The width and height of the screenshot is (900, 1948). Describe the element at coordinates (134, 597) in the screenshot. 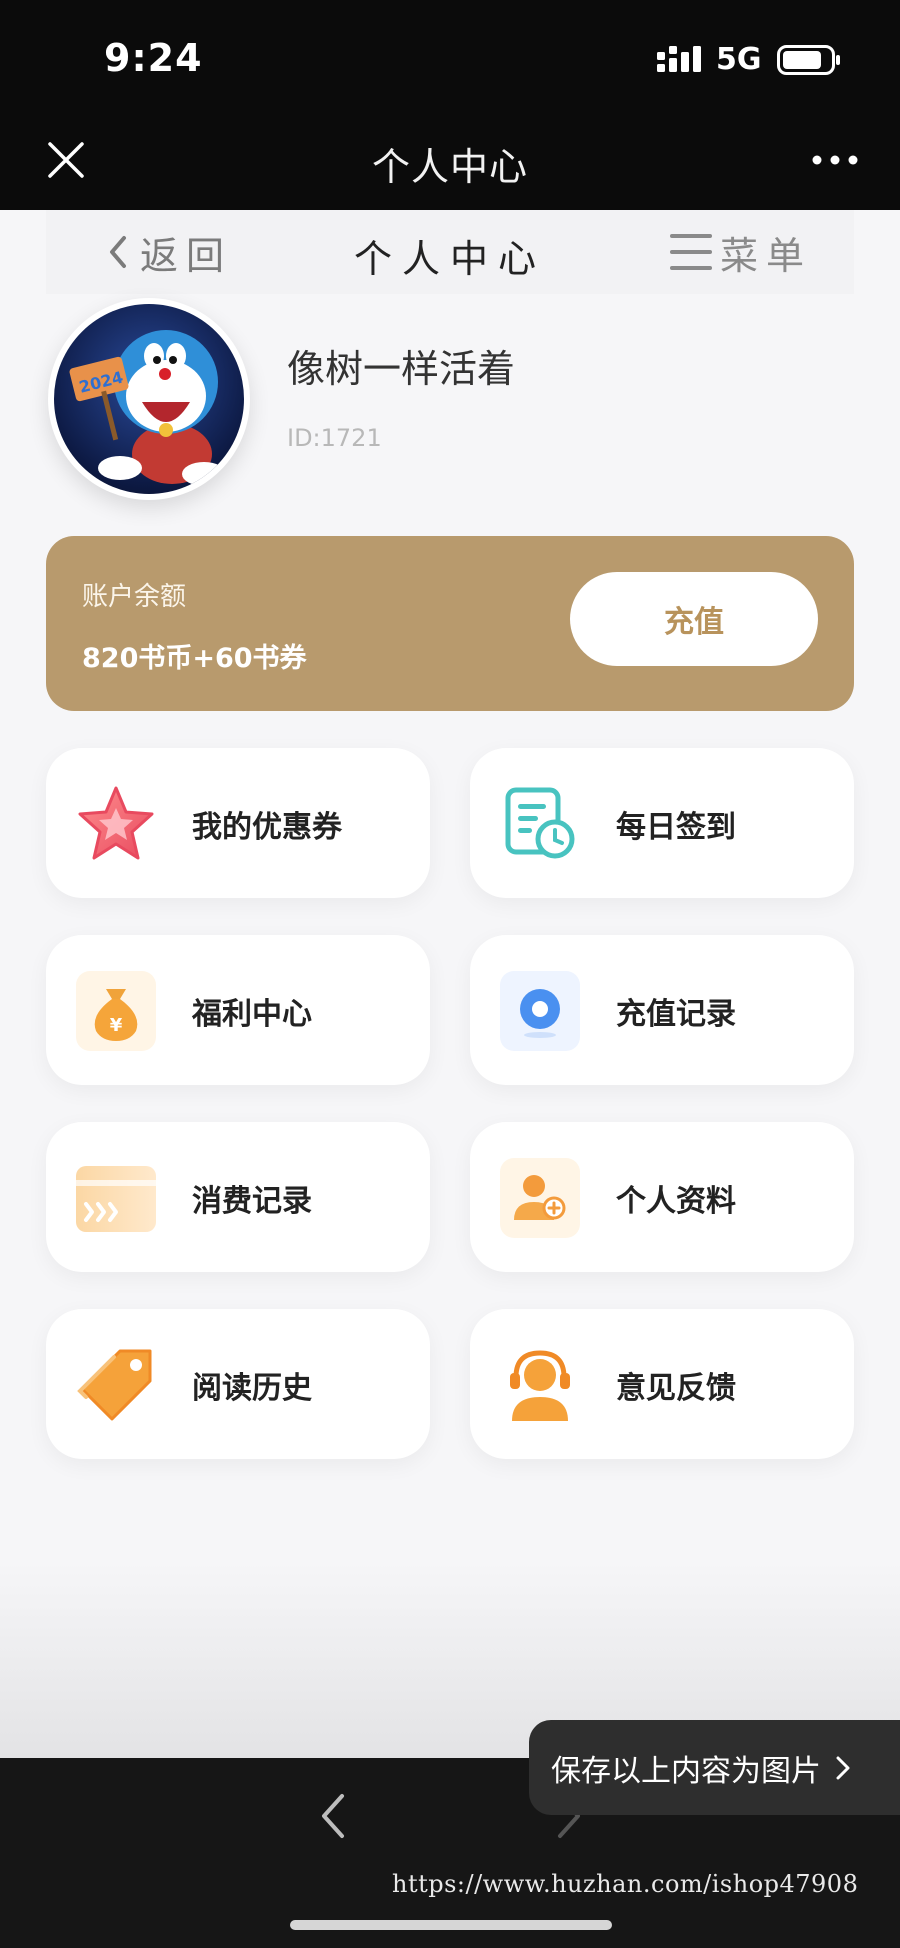

I see `balance-label: 账户余额` at that location.